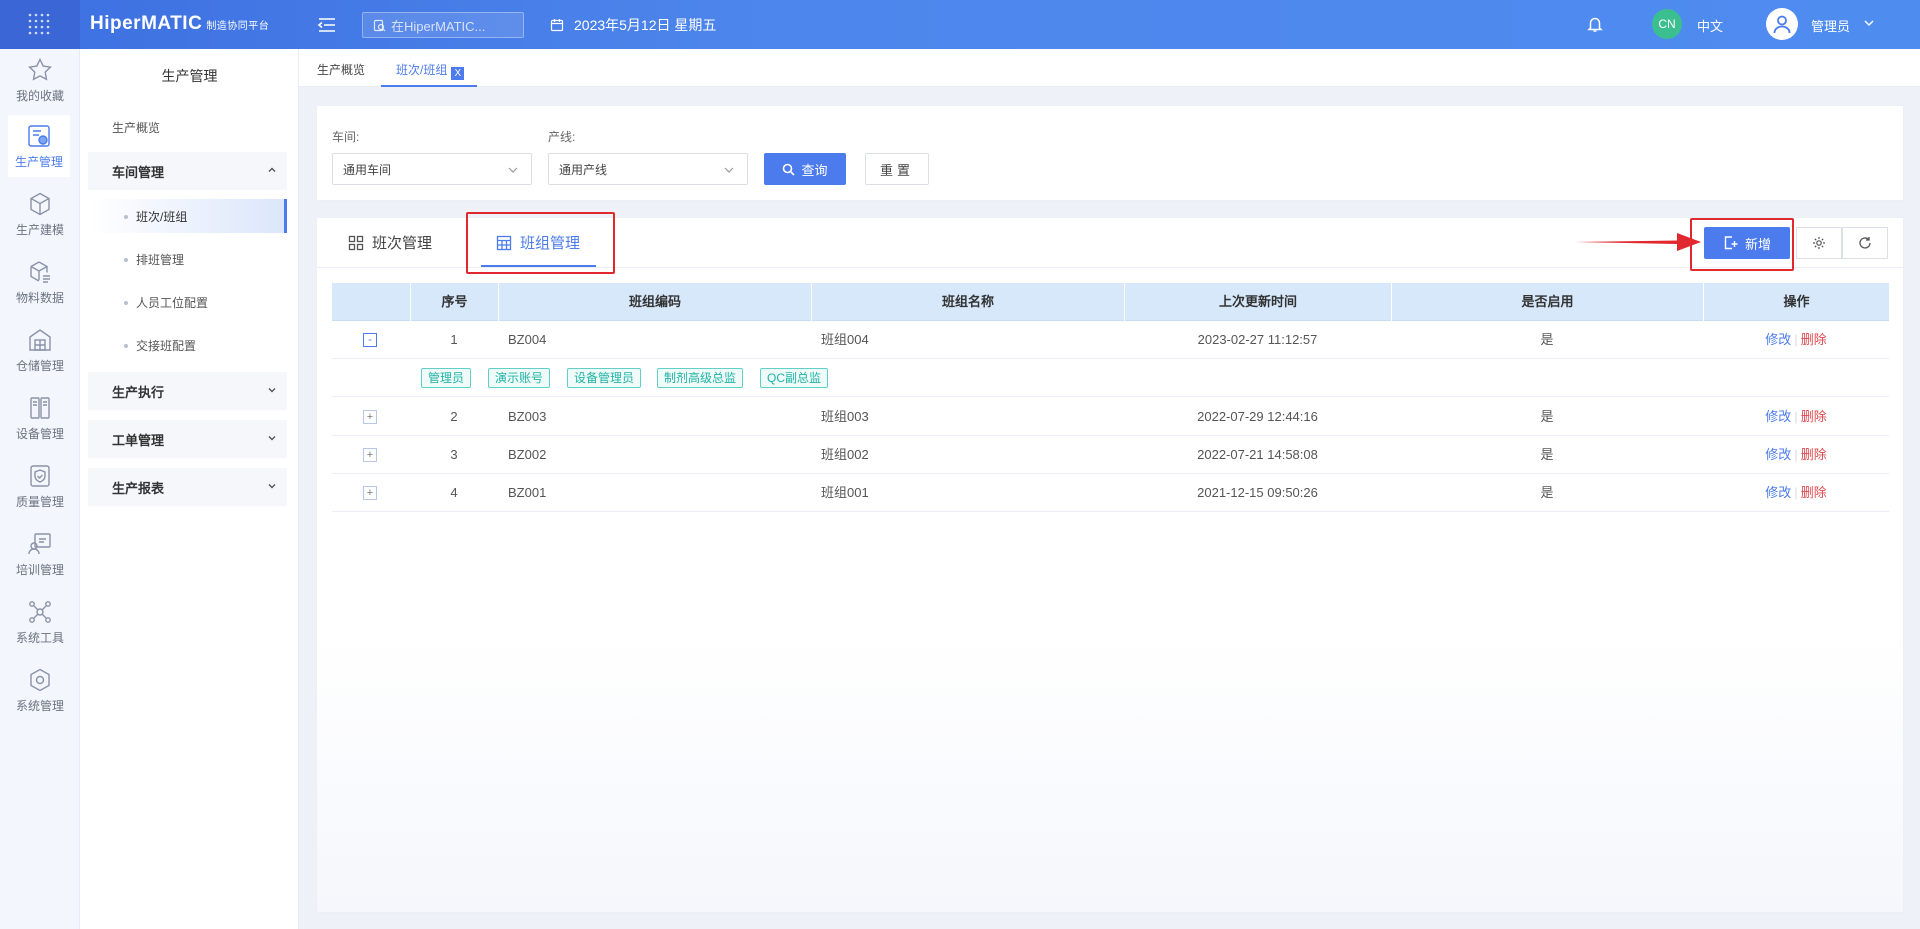 This screenshot has width=1920, height=929. What do you see at coordinates (39, 501) in the screenshot?
I see `rail-label: 质量管理` at bounding box center [39, 501].